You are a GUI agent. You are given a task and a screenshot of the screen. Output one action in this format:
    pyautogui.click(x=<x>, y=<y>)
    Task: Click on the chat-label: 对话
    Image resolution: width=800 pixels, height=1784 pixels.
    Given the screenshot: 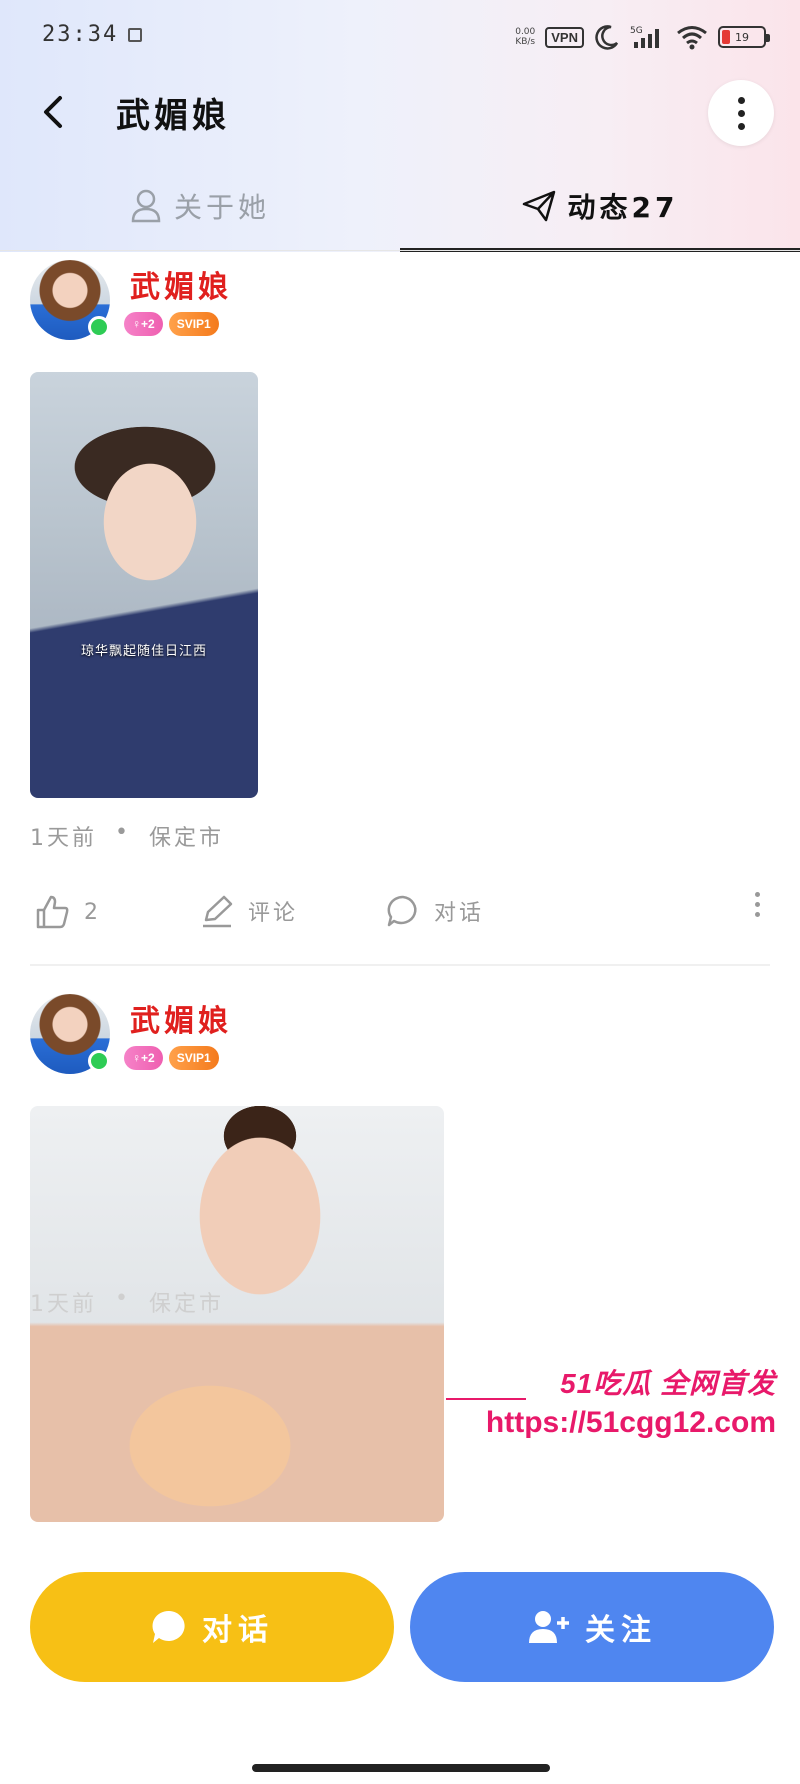 What is the action you would take?
    pyautogui.click(x=459, y=913)
    